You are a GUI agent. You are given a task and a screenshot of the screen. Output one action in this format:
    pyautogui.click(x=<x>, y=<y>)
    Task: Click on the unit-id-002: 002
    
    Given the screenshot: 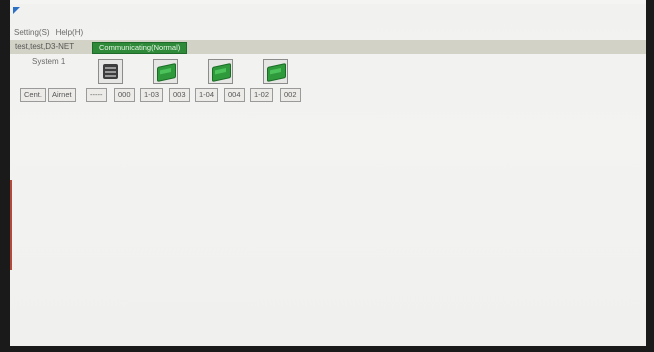 What is the action you would take?
    pyautogui.click(x=290, y=95)
    